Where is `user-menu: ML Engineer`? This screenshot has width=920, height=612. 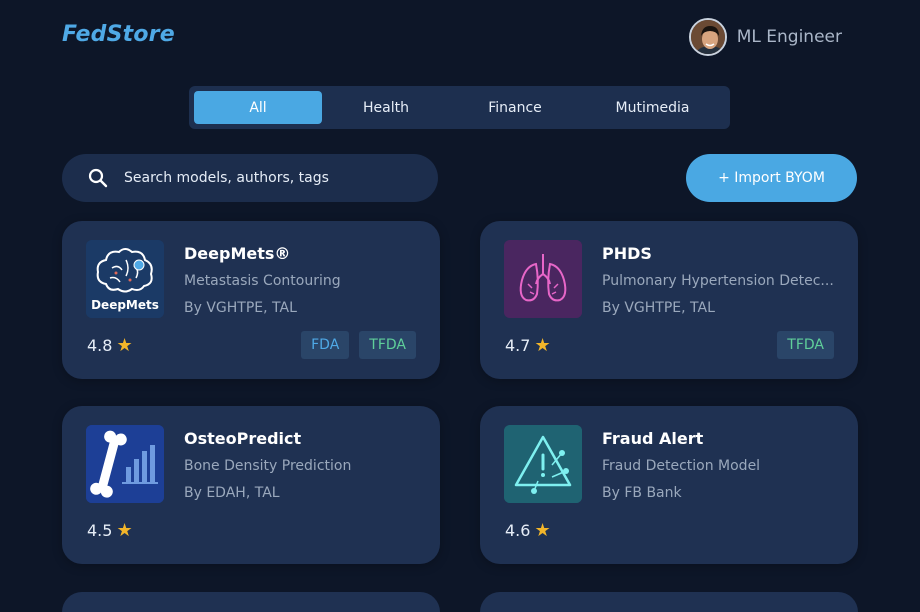 user-menu: ML Engineer is located at coordinates (765, 37).